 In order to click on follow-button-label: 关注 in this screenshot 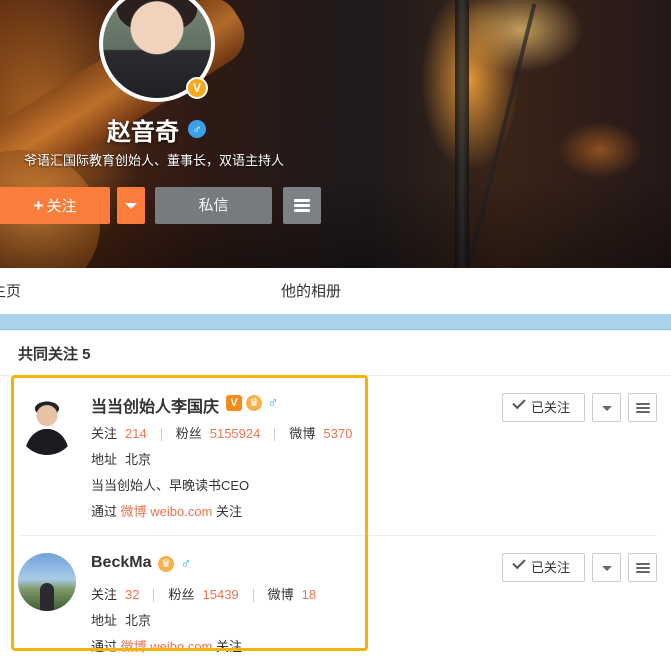, I will do `click(61, 206)`.